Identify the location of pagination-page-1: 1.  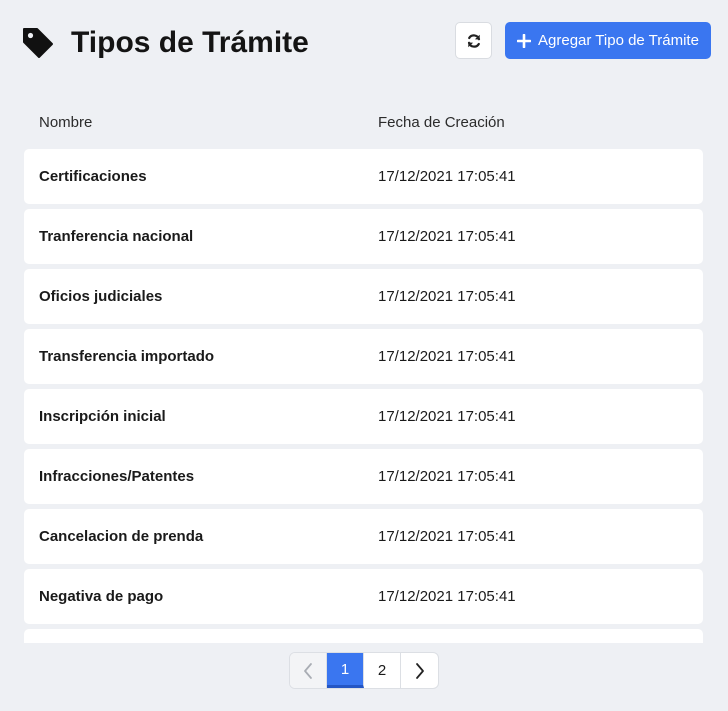
(345, 670).